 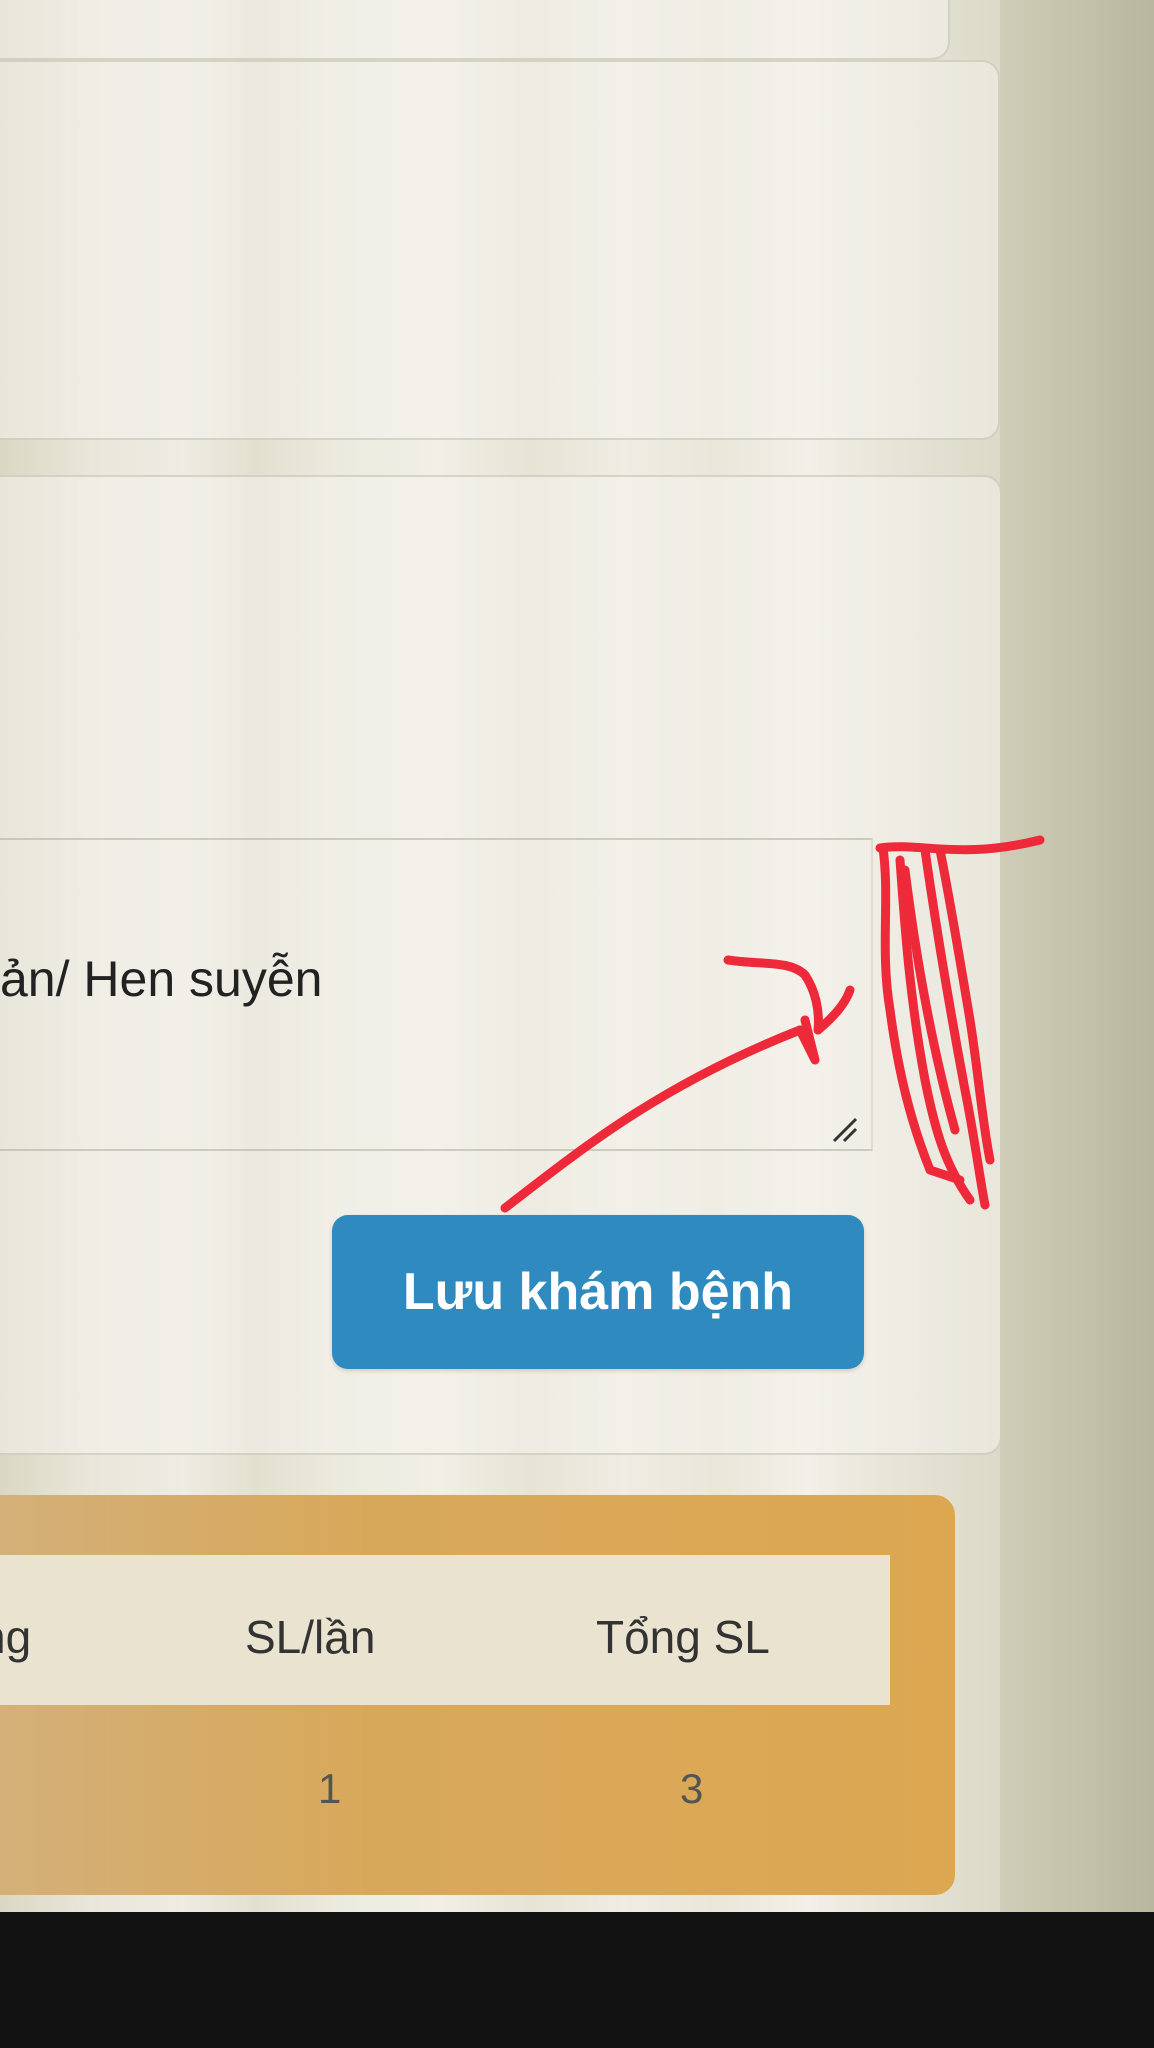 I want to click on table-header-cell: SL/lần, so click(x=310, y=1637).